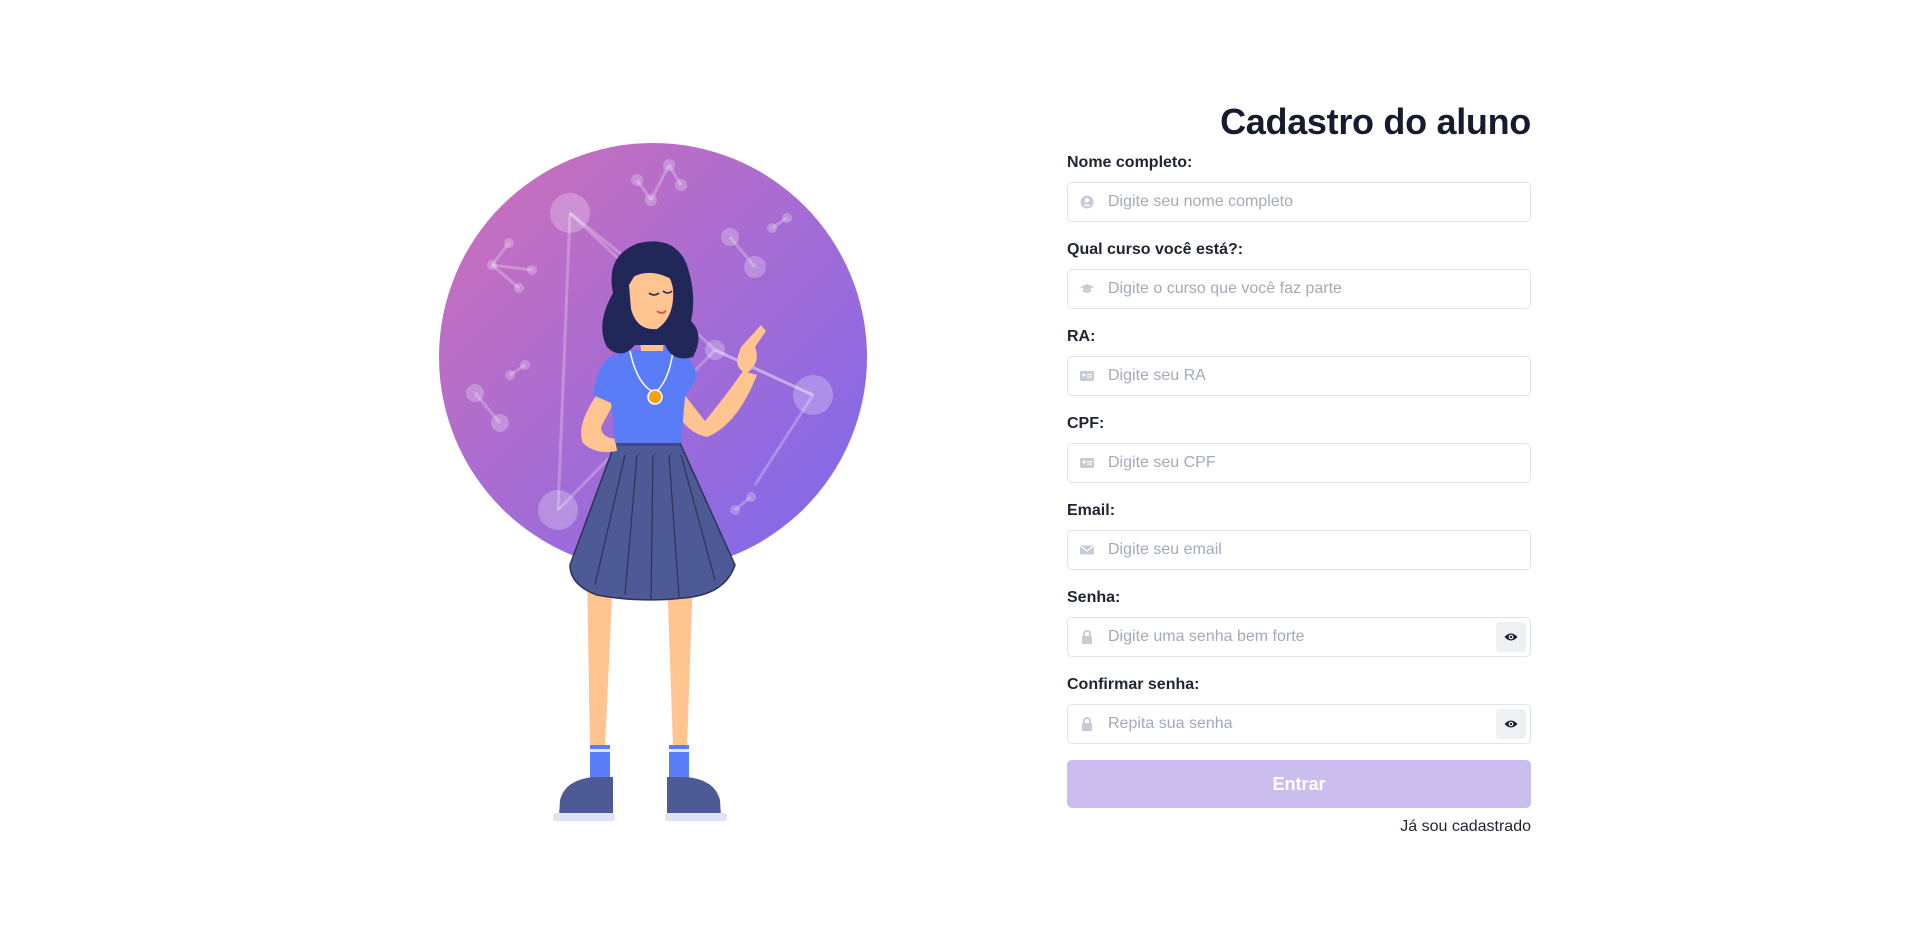 The width and height of the screenshot is (1918, 935). I want to click on name-input, so click(1298, 202).